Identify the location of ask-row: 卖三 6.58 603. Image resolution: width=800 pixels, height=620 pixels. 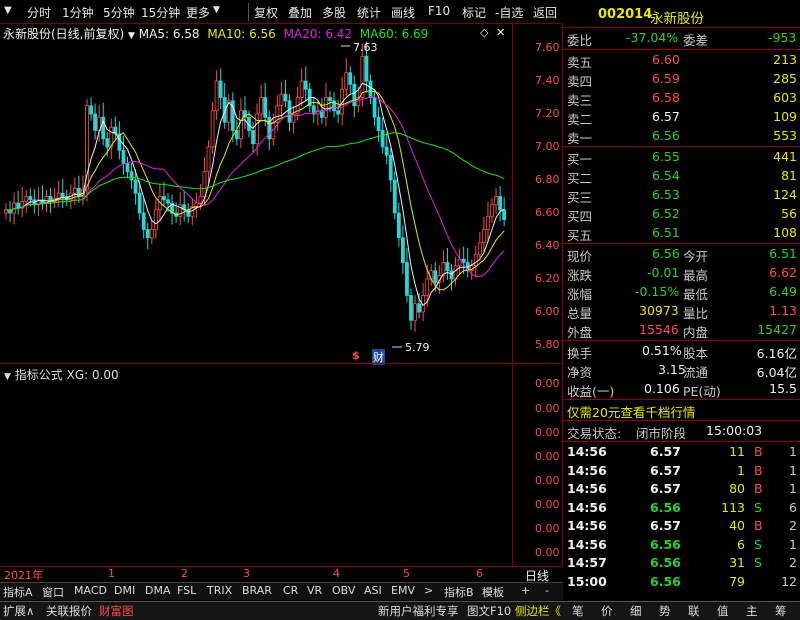
(682, 98).